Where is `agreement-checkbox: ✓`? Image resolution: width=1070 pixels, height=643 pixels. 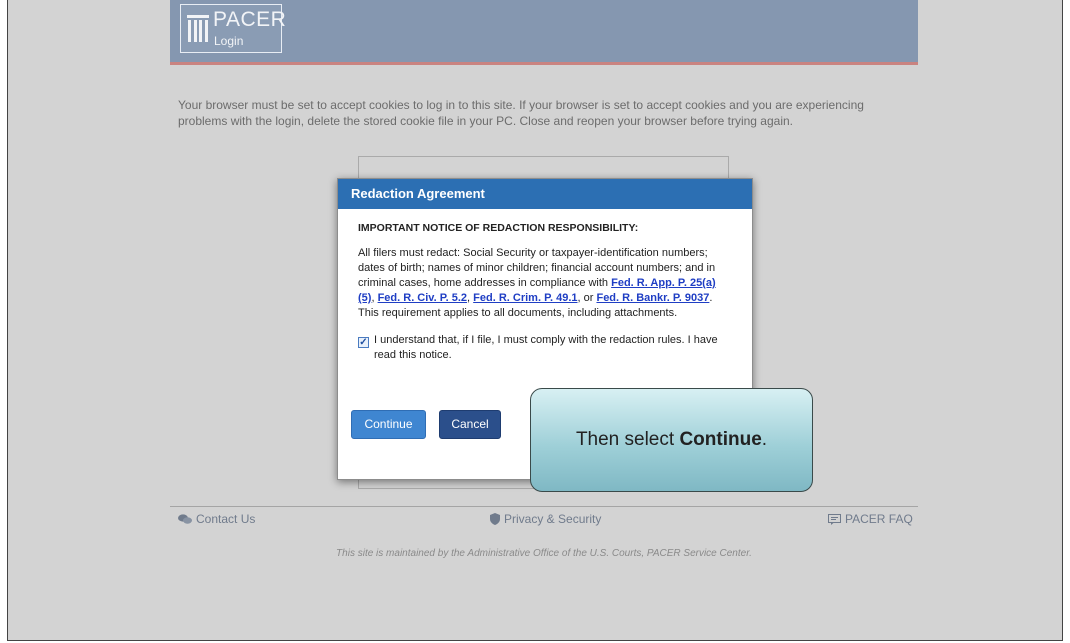 agreement-checkbox: ✓ is located at coordinates (363, 342).